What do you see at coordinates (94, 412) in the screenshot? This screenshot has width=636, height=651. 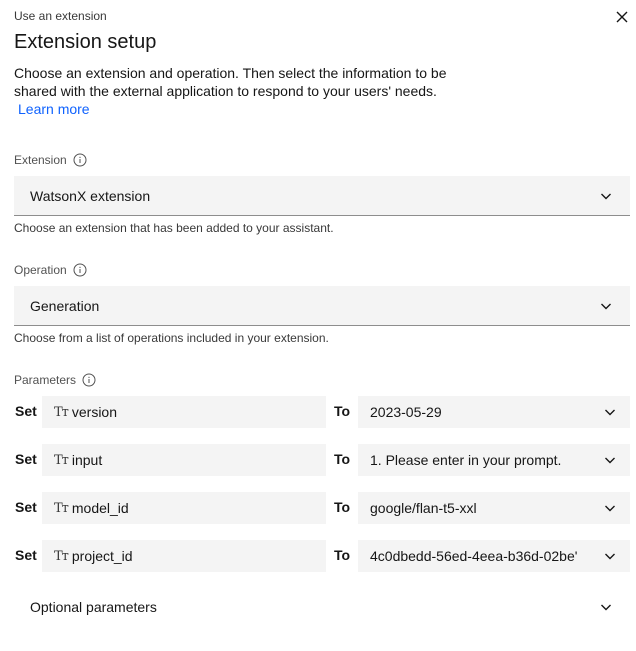 I see `parameter-name: version` at bounding box center [94, 412].